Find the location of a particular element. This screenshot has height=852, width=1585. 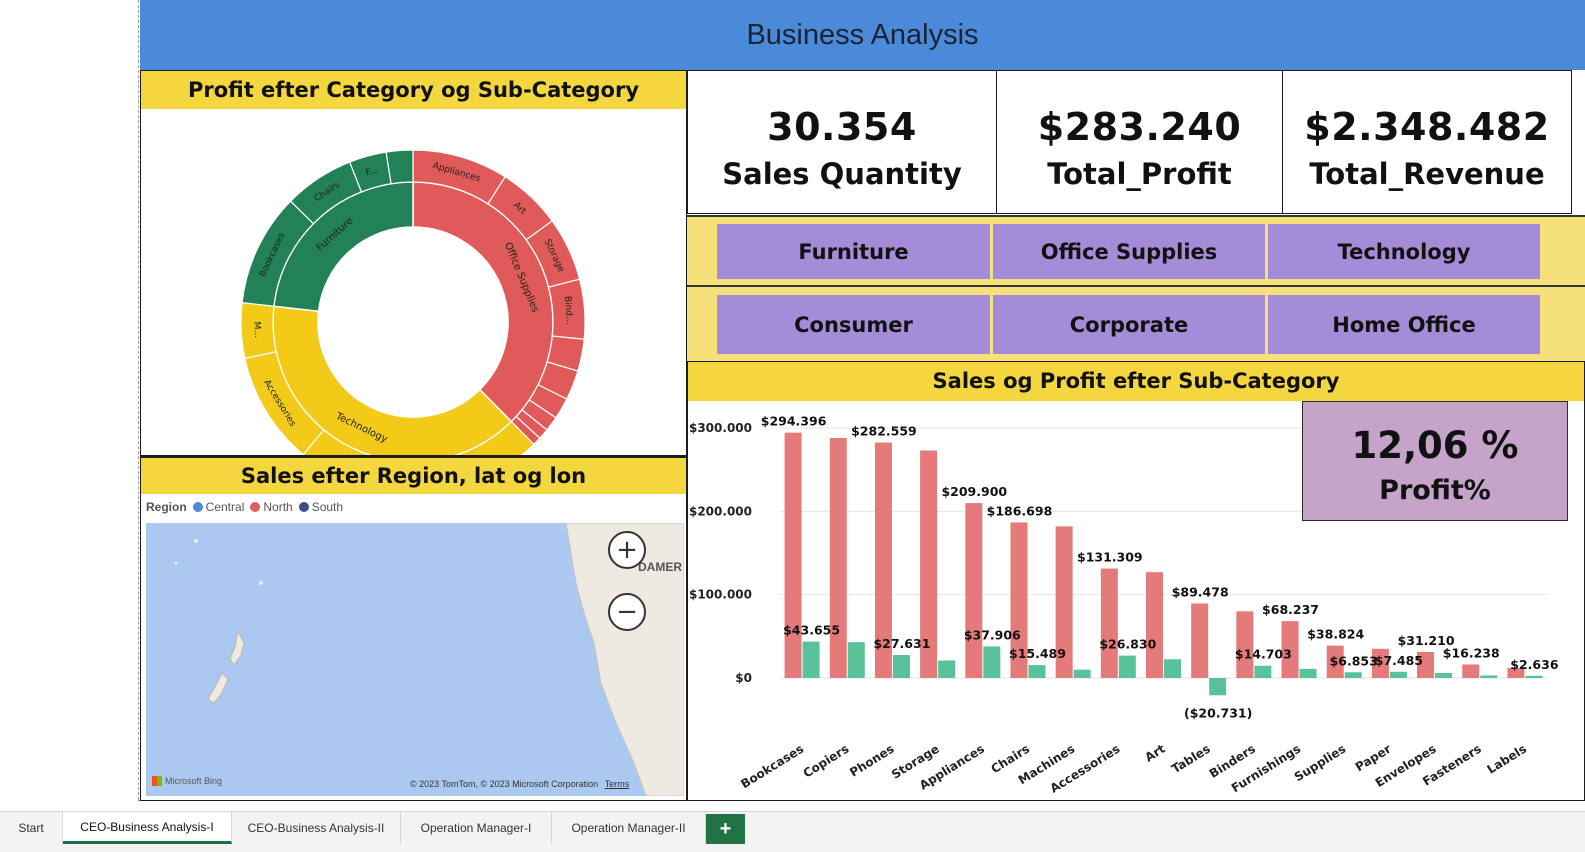

legend-item-north: North is located at coordinates (271, 507).